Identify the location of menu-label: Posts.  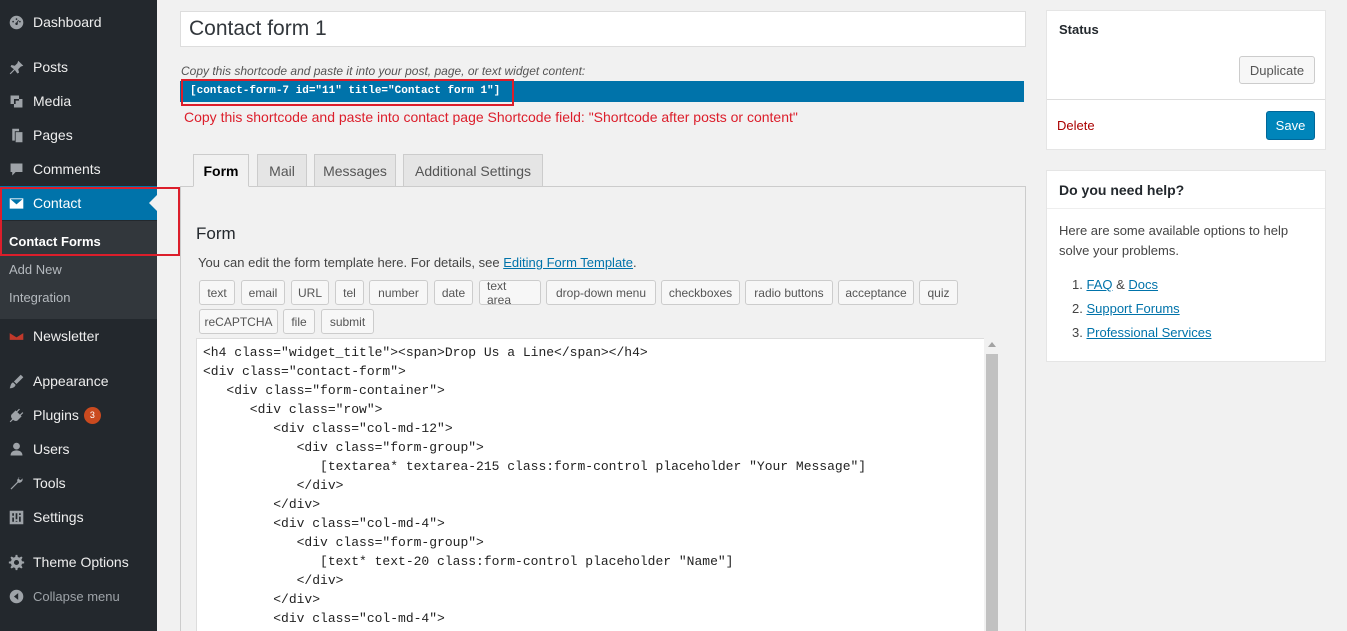
(51, 67).